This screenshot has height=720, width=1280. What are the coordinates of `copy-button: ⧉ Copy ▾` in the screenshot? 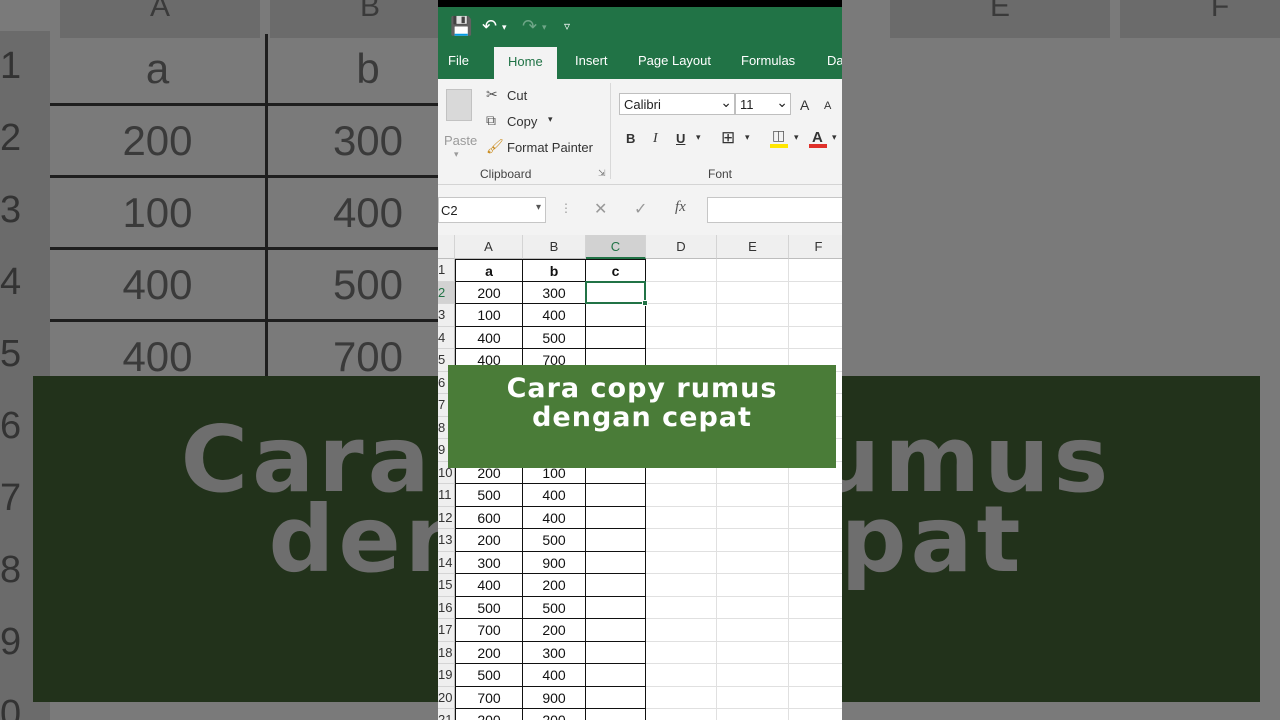 It's located at (526, 122).